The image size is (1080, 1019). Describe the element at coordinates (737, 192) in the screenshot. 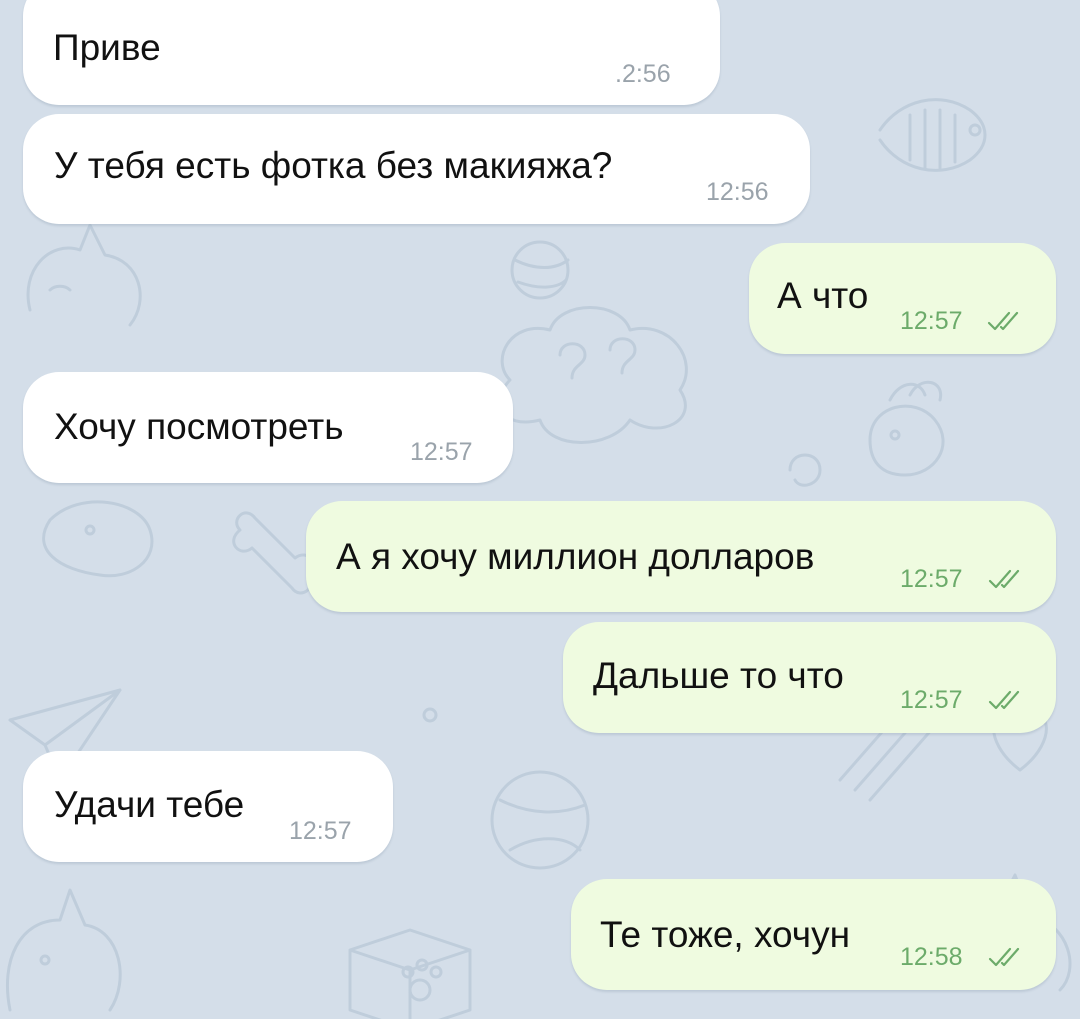

I see `message-time: 12:56` at that location.